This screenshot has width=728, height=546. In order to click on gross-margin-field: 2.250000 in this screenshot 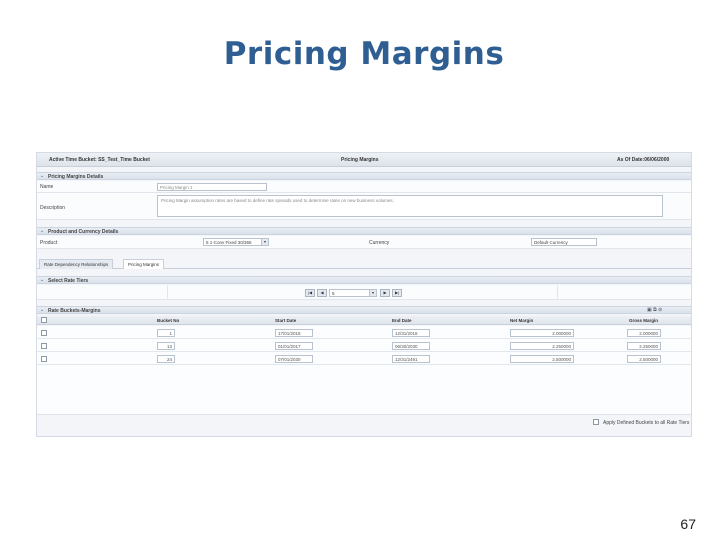, I will do `click(644, 346)`.